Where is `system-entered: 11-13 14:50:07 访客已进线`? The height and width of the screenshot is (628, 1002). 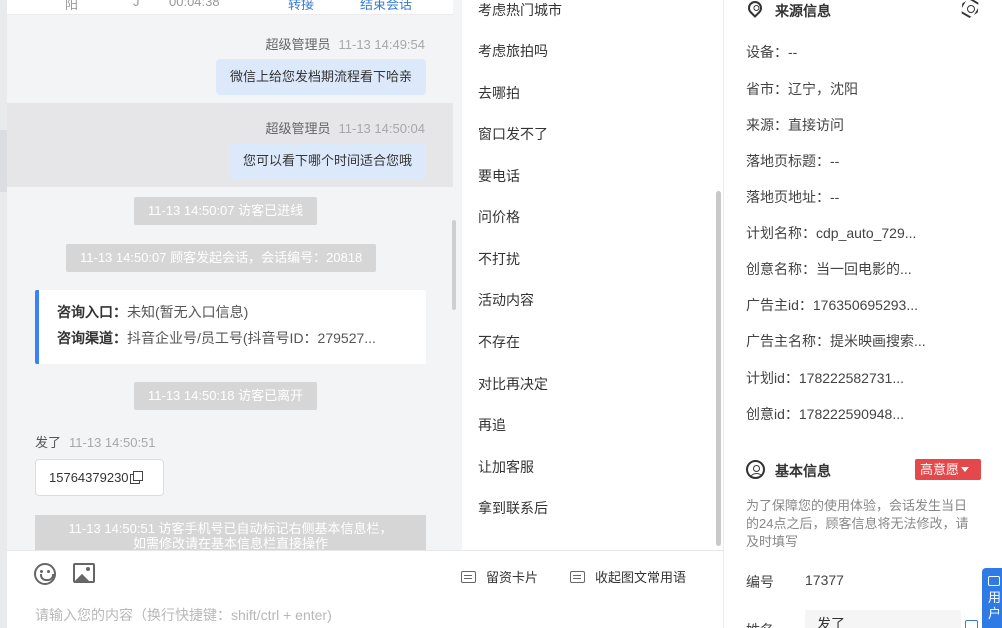 system-entered: 11-13 14:50:07 访客已进线 is located at coordinates (226, 211).